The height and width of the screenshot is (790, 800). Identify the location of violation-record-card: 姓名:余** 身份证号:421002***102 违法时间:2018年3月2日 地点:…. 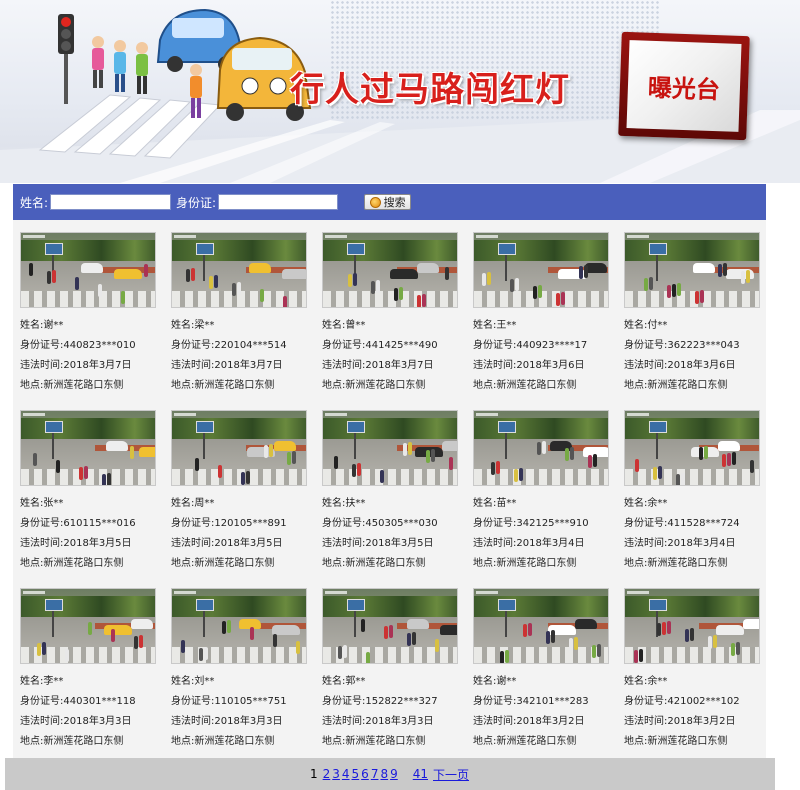
(688, 670).